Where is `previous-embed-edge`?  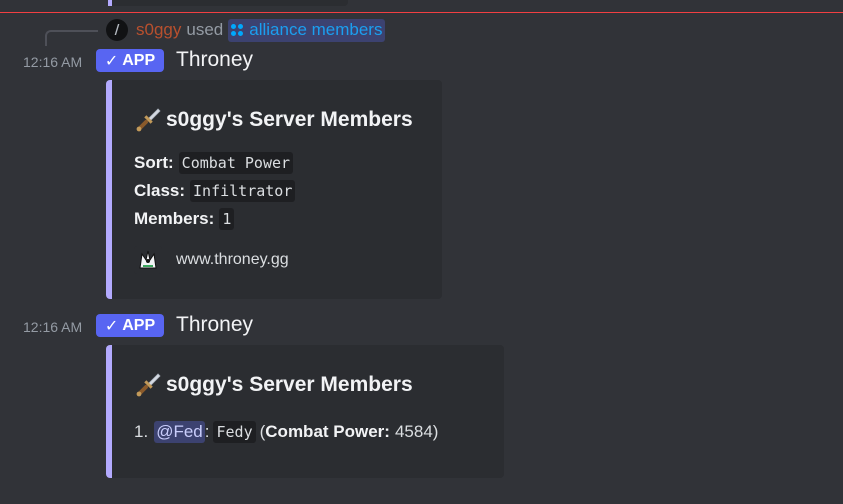
previous-embed-edge is located at coordinates (228, 3).